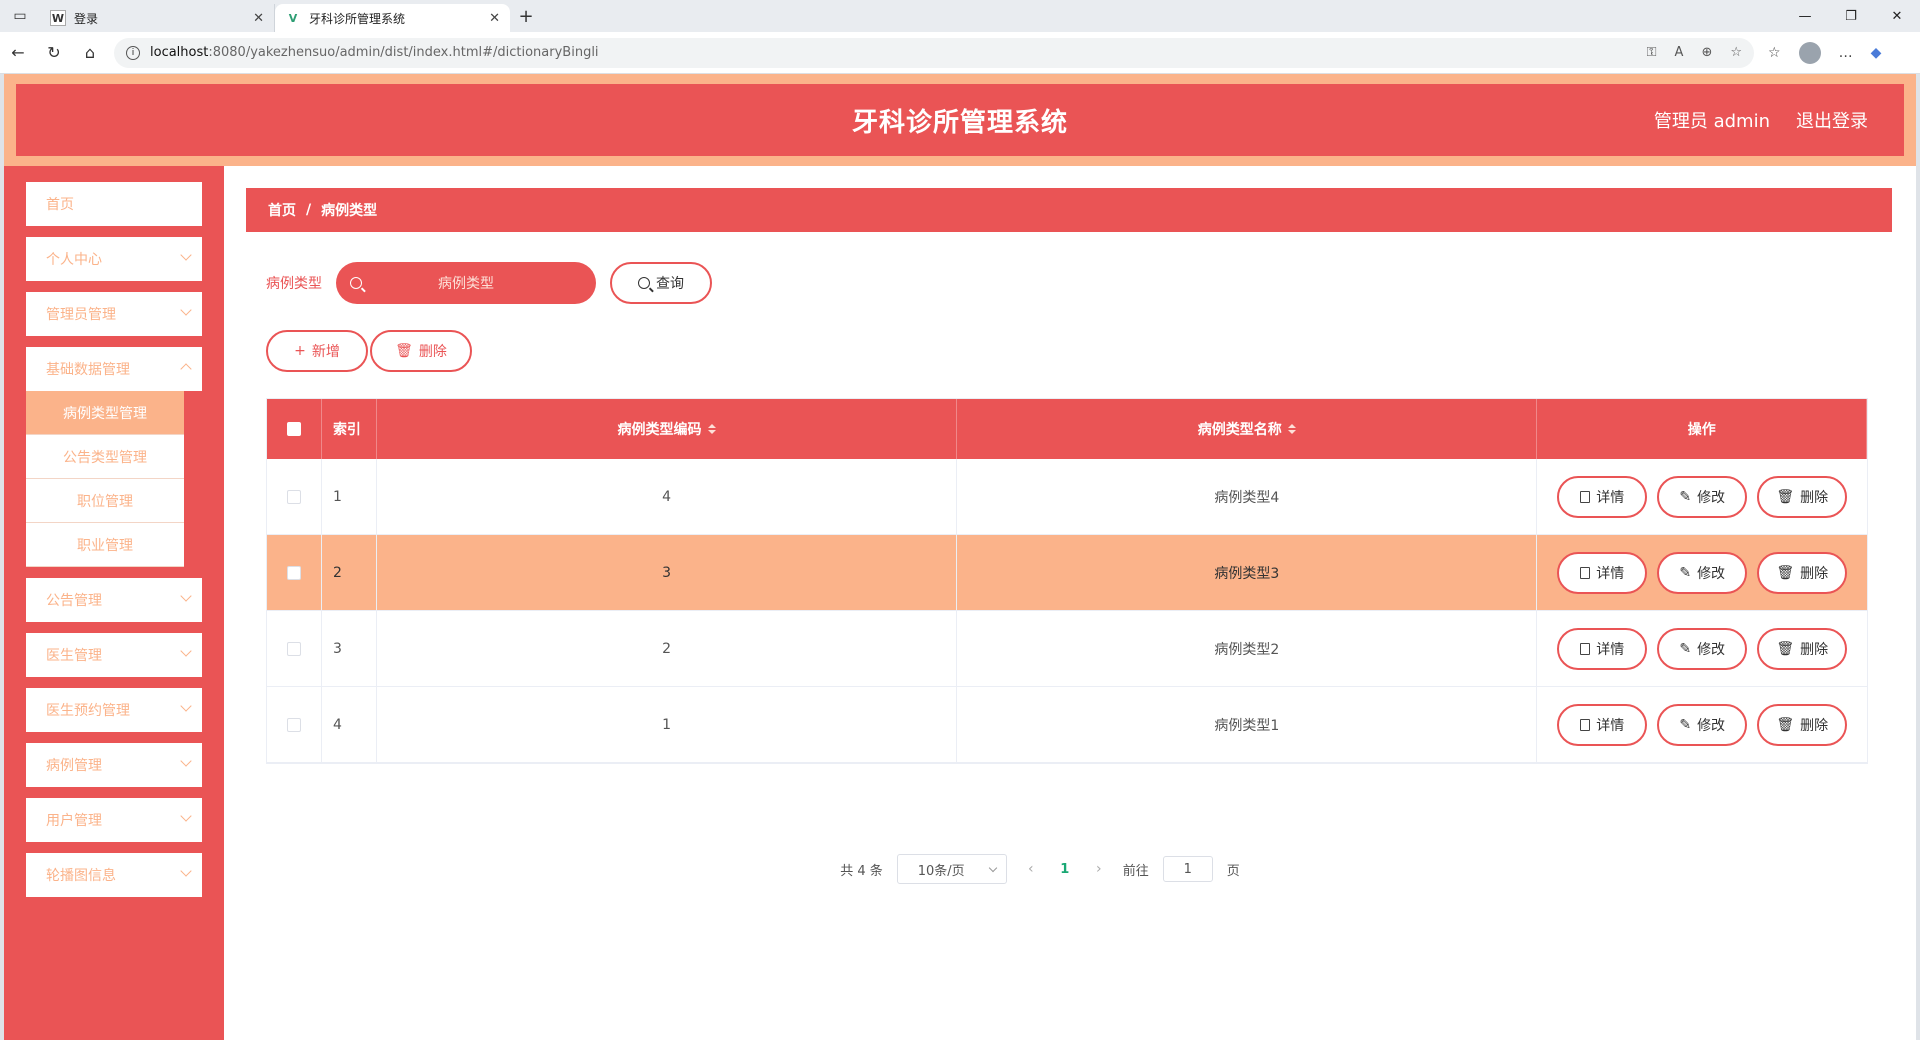 Image resolution: width=1920 pixels, height=1040 pixels. Describe the element at coordinates (133, 52) in the screenshot. I see `info-icon: i` at that location.